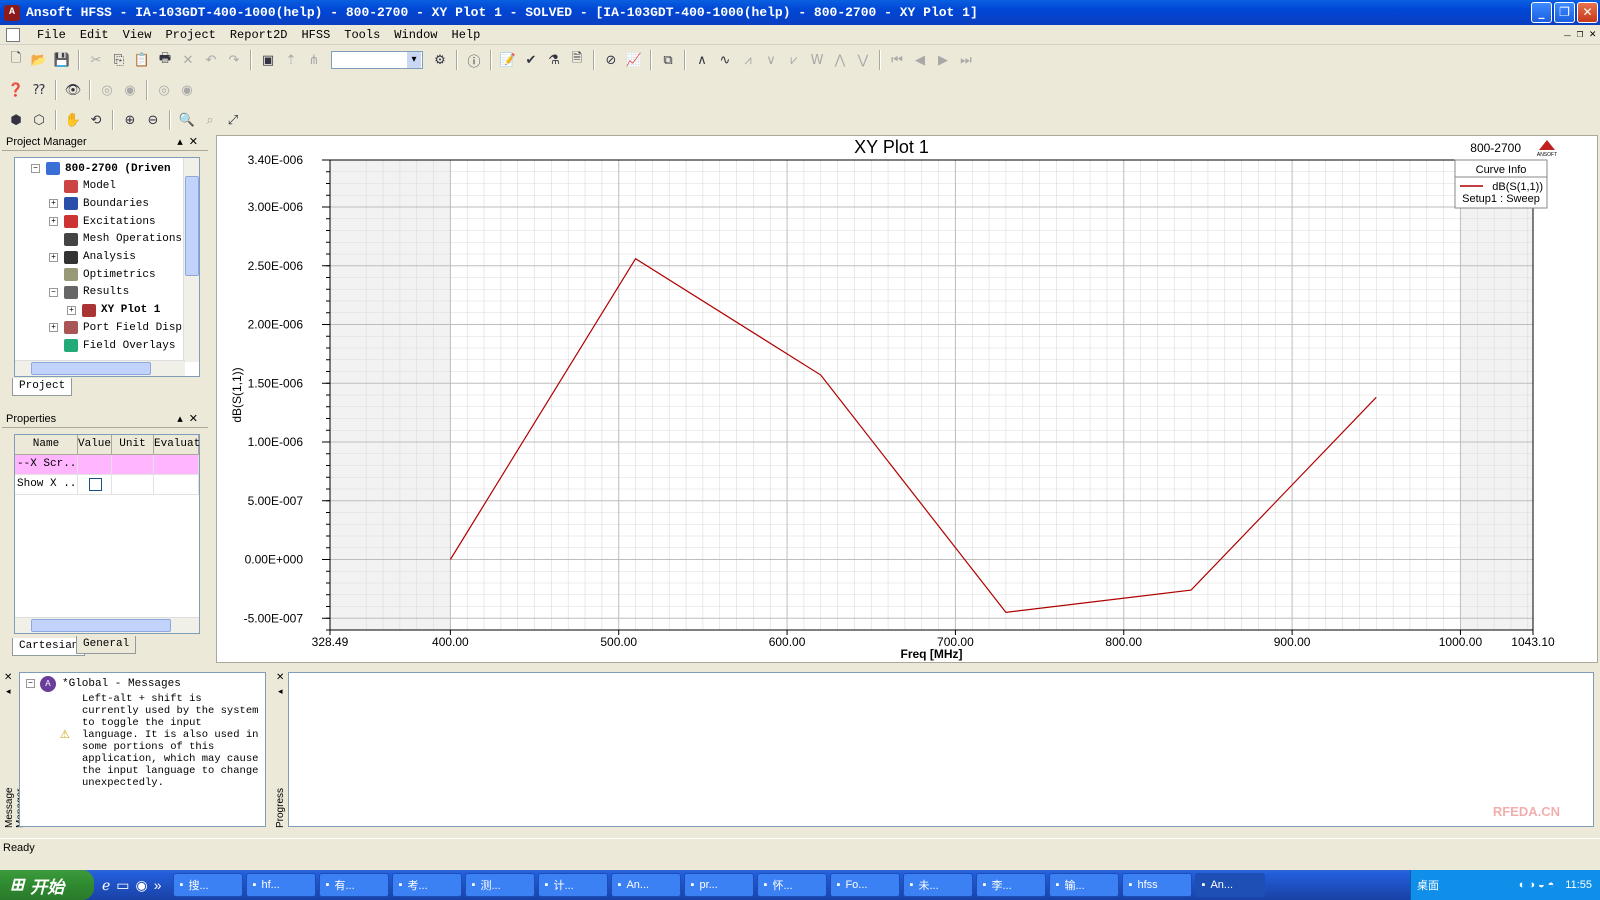 The image size is (1600, 900). I want to click on tree-item: − 800-2700 (Driven, so click(101, 168).